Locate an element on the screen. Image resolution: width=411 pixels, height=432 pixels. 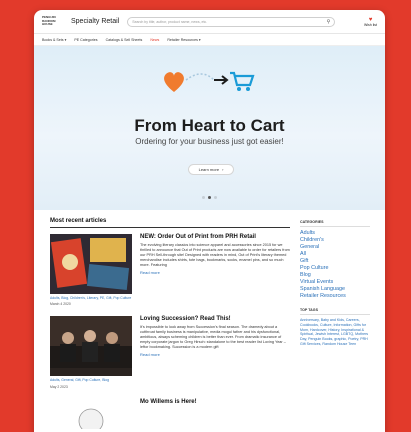
category-pop-culture: Pop Culture is located at coordinates (335, 268).